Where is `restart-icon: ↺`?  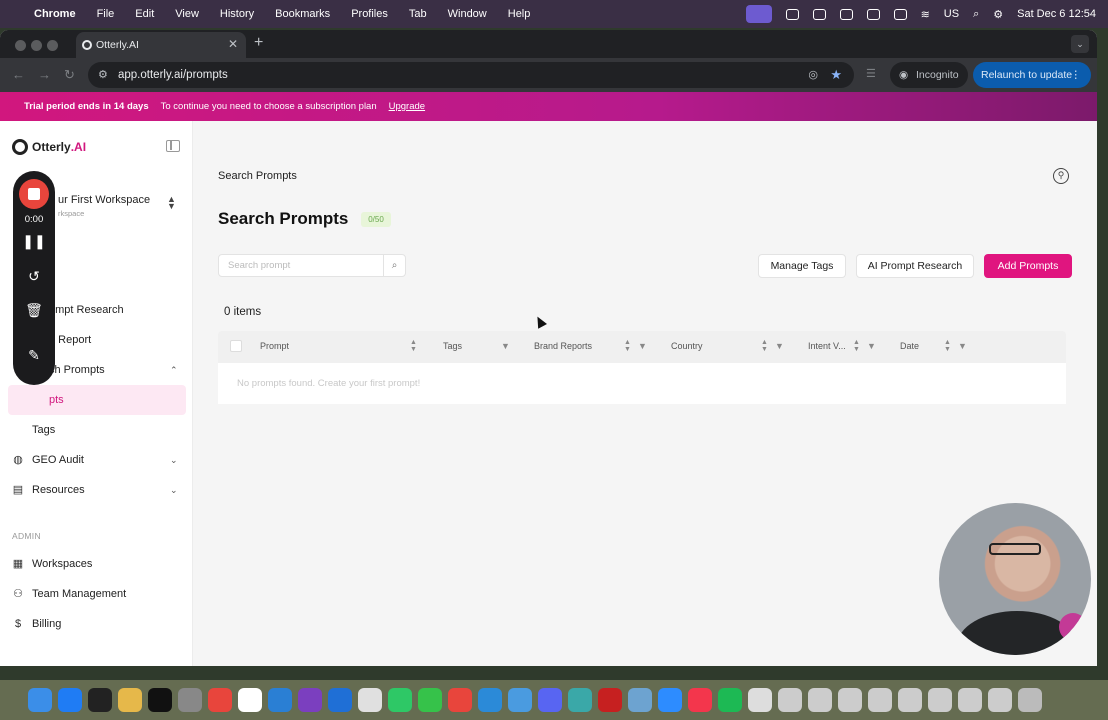
restart-icon: ↺ is located at coordinates (34, 276).